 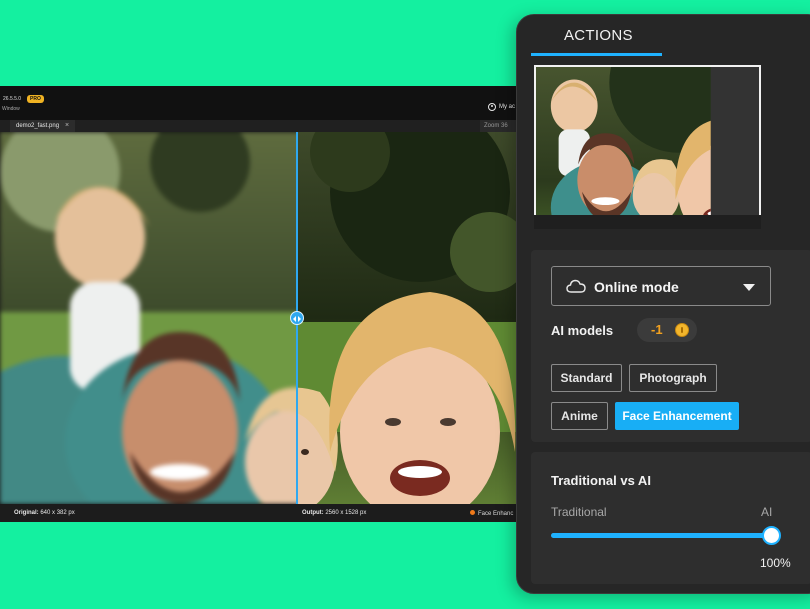 I want to click on ai-models-heading: AI models, so click(x=582, y=330).